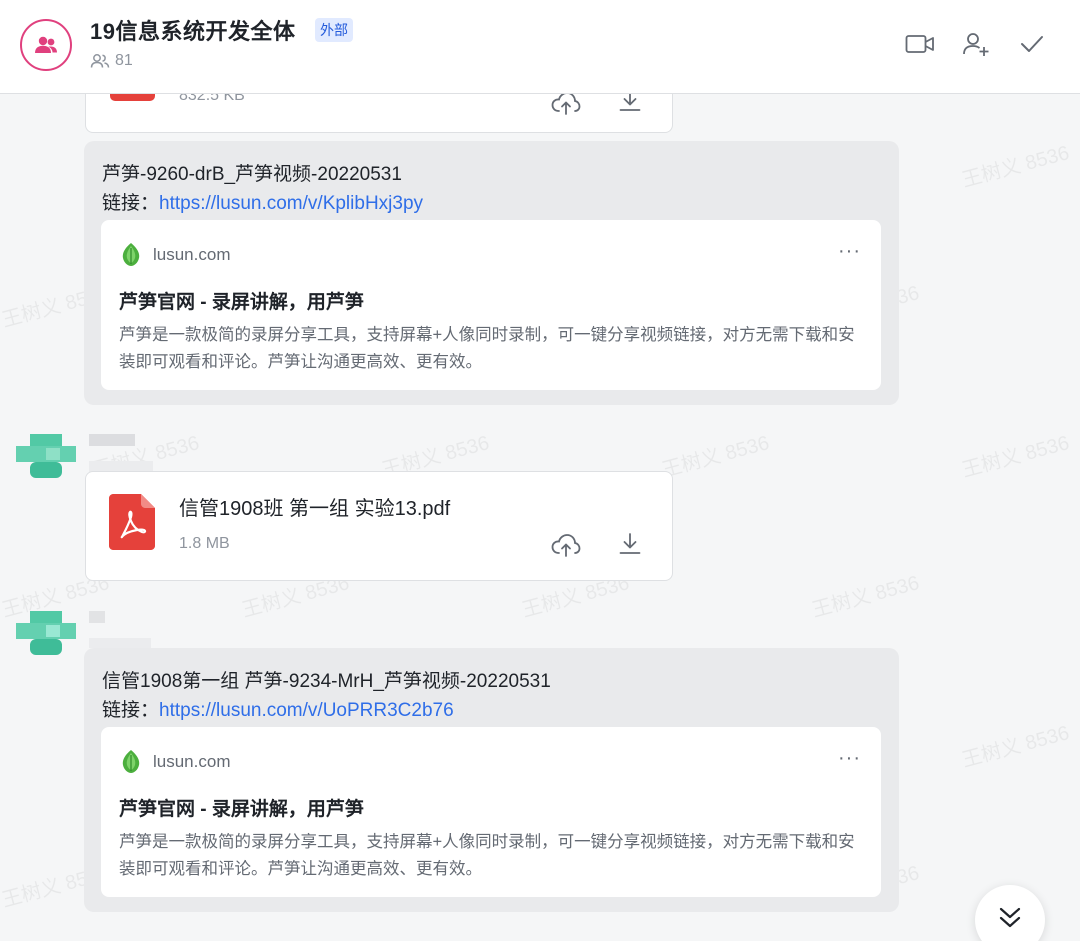  I want to click on pdf-icon, so click(132, 522).